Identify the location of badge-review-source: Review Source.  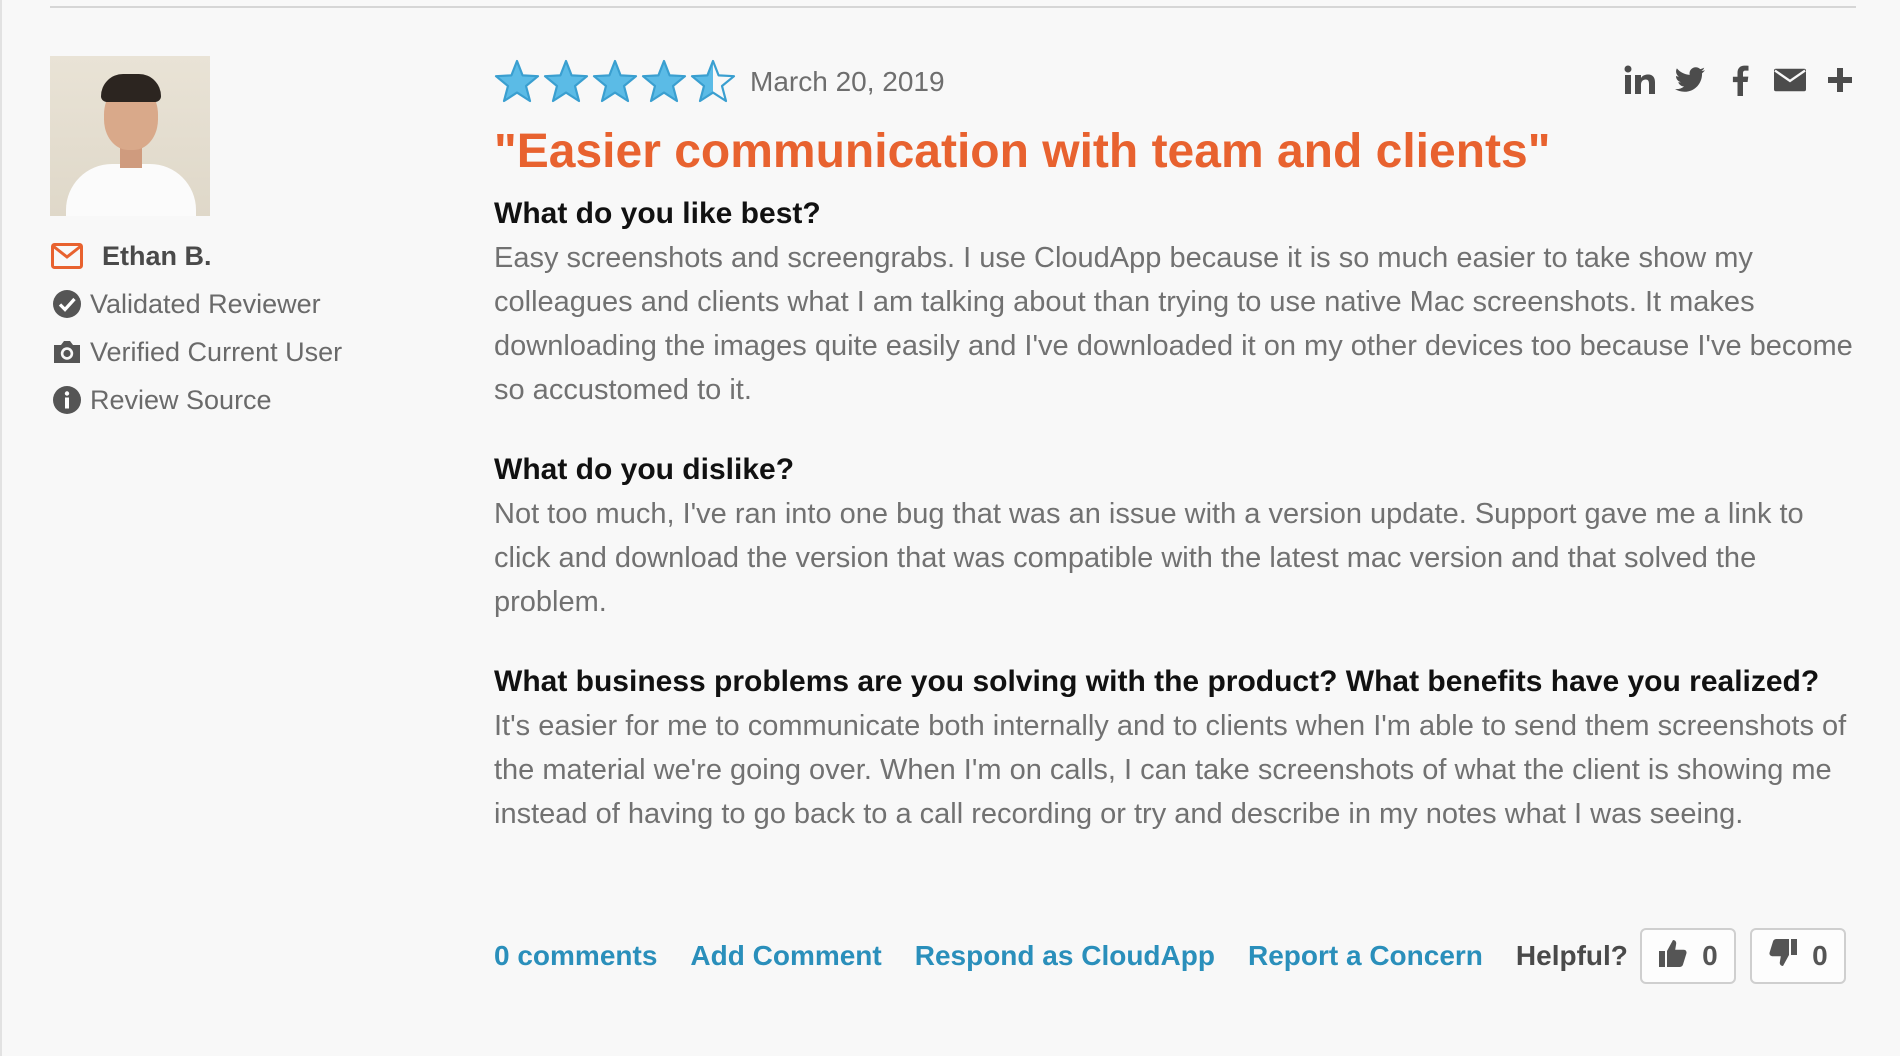
(196, 400).